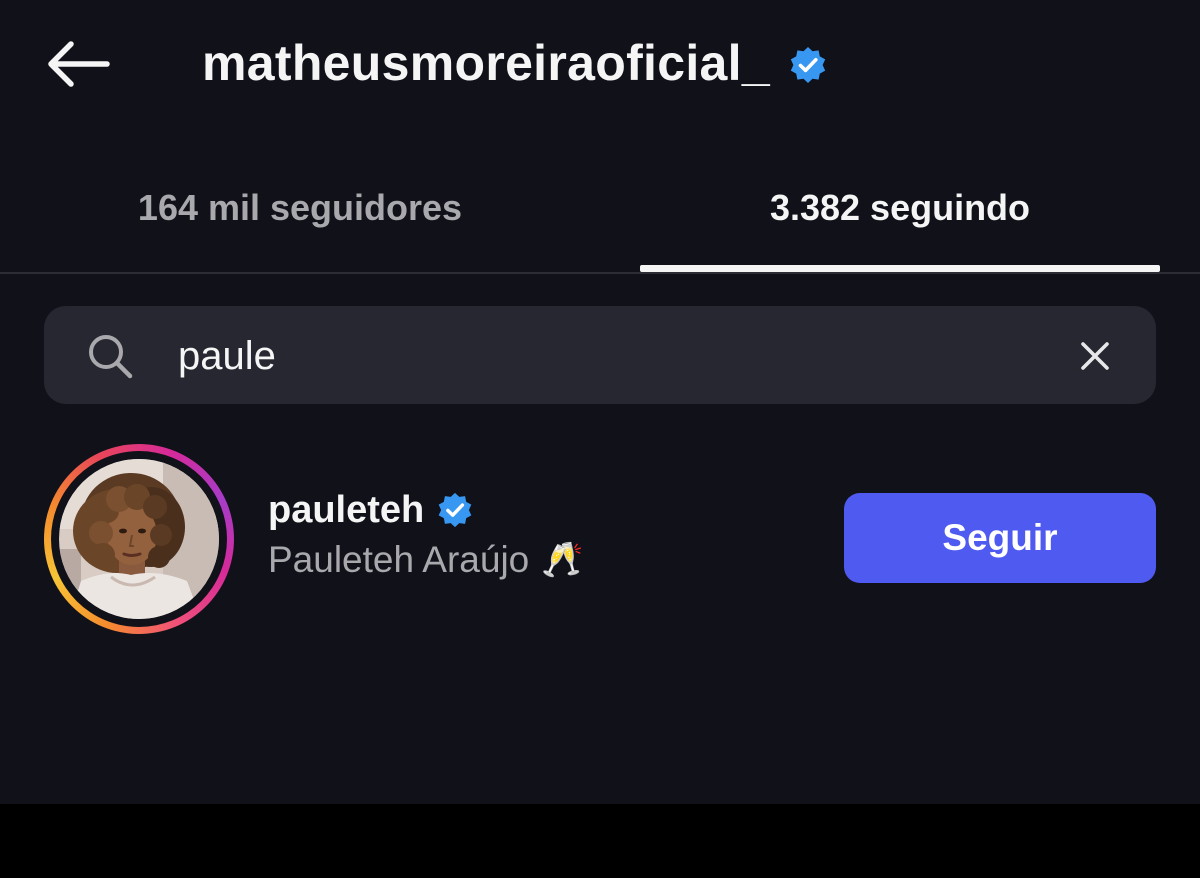  What do you see at coordinates (300, 216) in the screenshot?
I see `tab-followers: 164 mil seguidores` at bounding box center [300, 216].